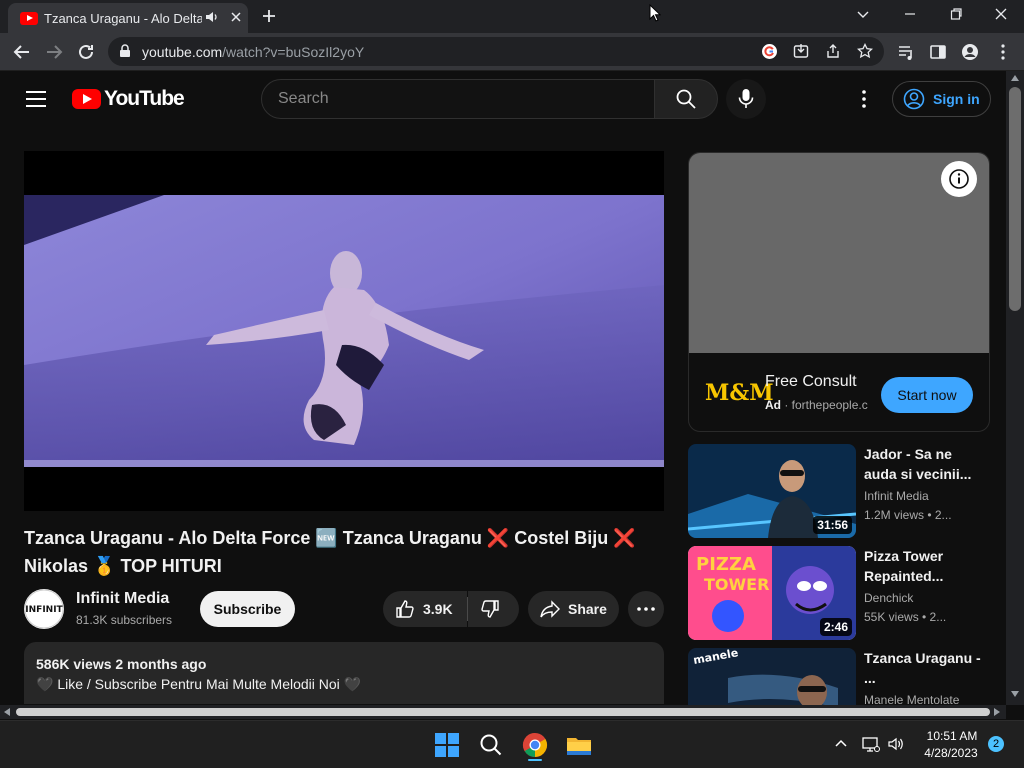 Image resolution: width=1024 pixels, height=768 pixels. What do you see at coordinates (447, 745) in the screenshot?
I see `windows-start-icon` at bounding box center [447, 745].